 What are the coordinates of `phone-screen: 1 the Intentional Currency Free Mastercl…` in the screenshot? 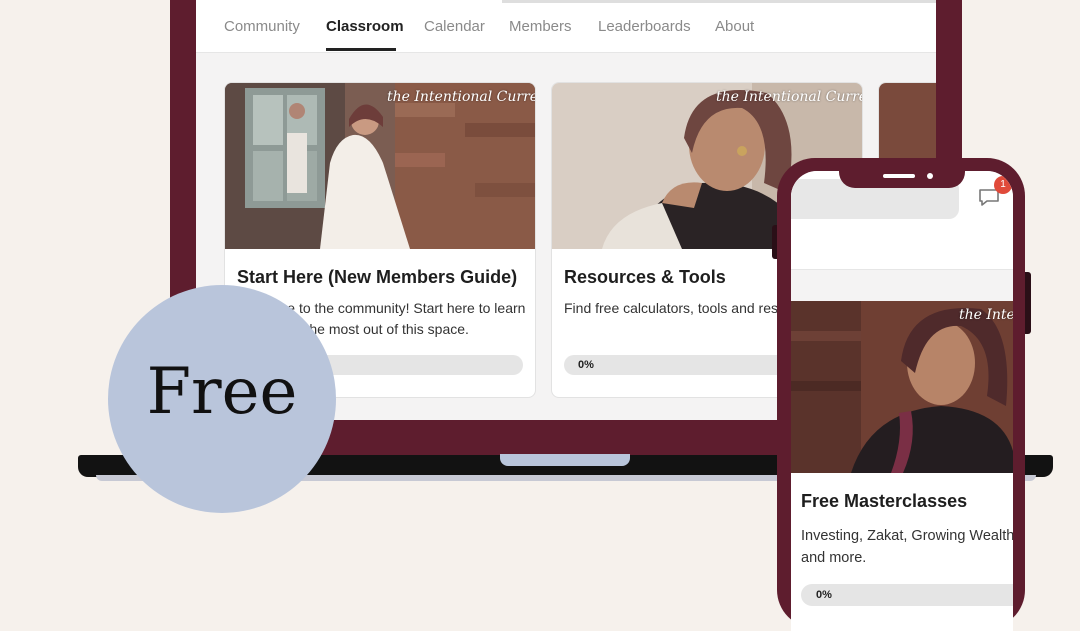 It's located at (902, 401).